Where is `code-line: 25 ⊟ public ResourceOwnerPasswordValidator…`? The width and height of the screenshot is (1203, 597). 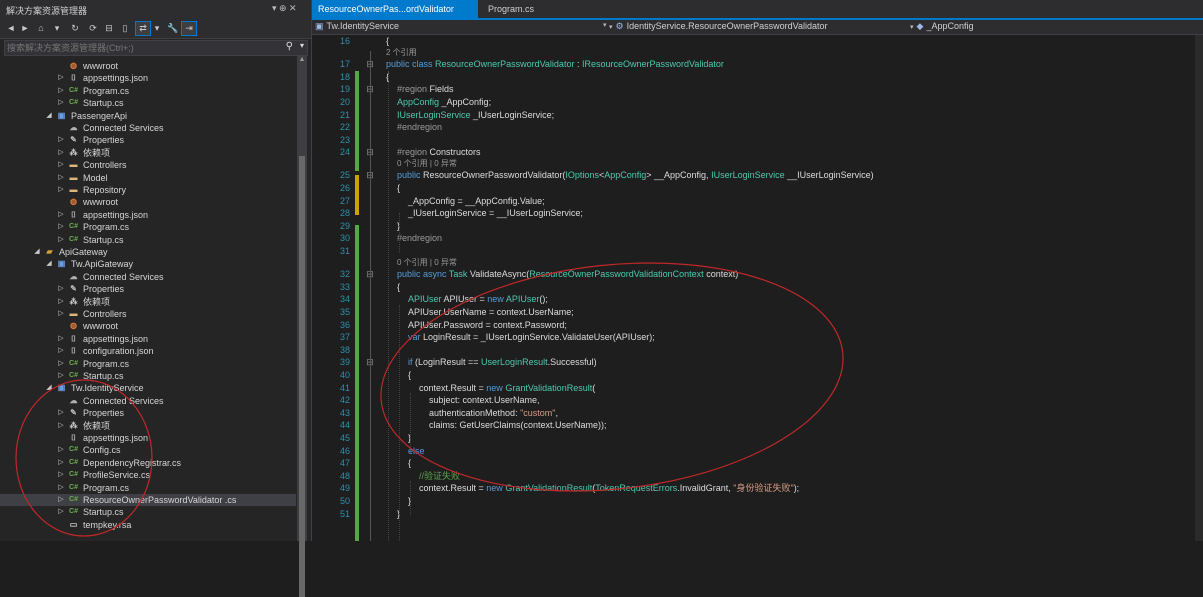 code-line: 25 ⊟ public ResourceOwnerPasswordValidator… is located at coordinates (757, 175).